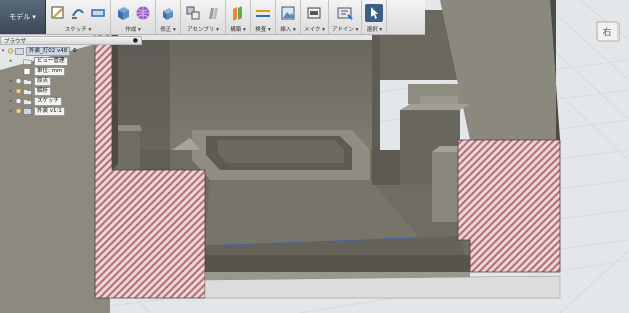 This screenshot has width=629, height=313. Describe the element at coordinates (168, 13) in the screenshot. I see `press-pull-icon` at that location.